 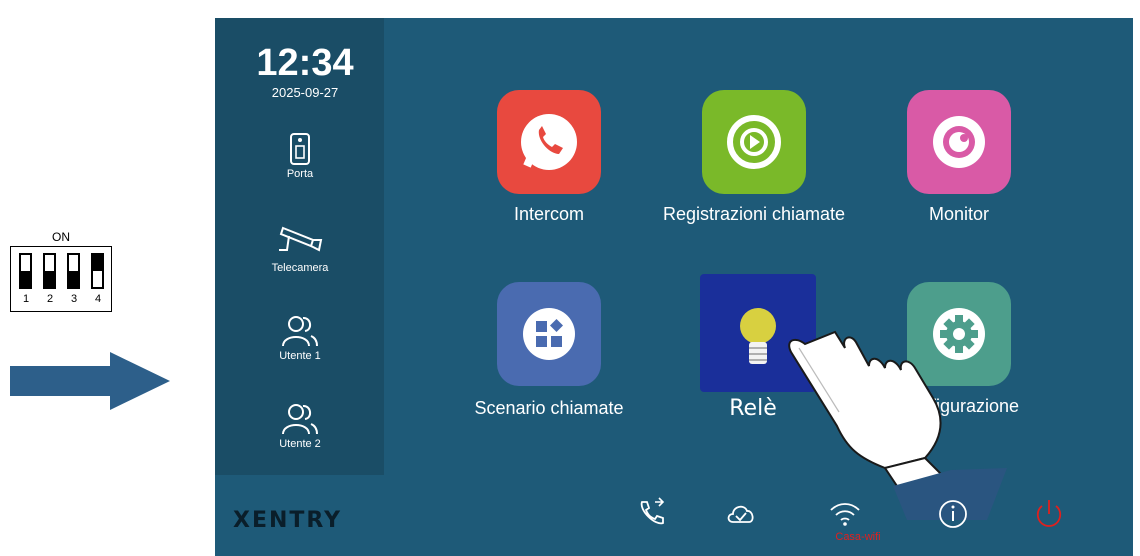 I want to click on dip-switch: ON 1 2 3 4, so click(x=61, y=271).